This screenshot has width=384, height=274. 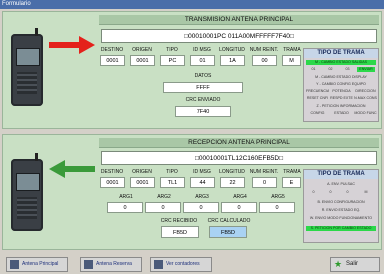 What do you see at coordinates (202, 60) in the screenshot?
I see `tx-idmsg: 01` at bounding box center [202, 60].